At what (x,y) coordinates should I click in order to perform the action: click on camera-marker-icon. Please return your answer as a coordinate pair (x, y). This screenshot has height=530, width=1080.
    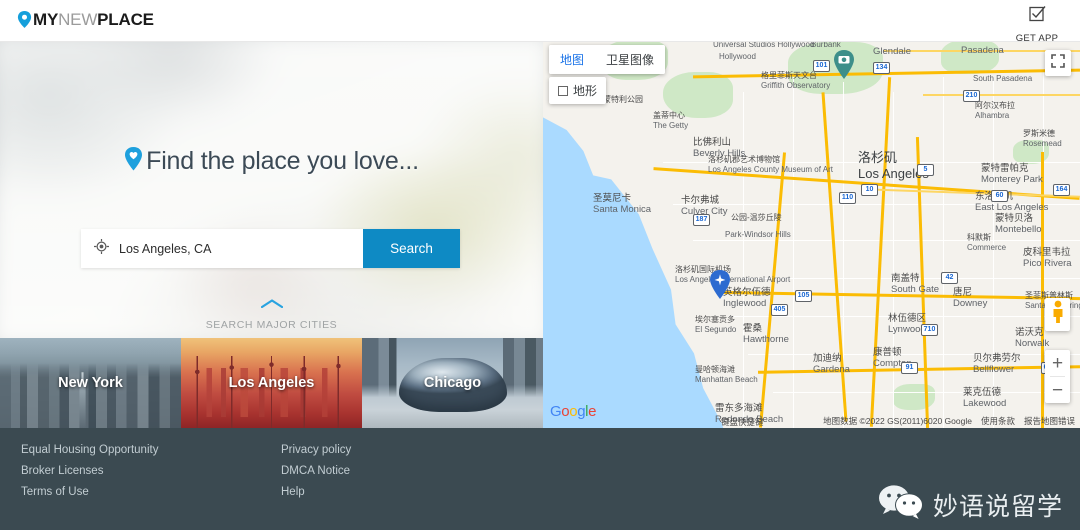
    Looking at the image, I should click on (844, 65).